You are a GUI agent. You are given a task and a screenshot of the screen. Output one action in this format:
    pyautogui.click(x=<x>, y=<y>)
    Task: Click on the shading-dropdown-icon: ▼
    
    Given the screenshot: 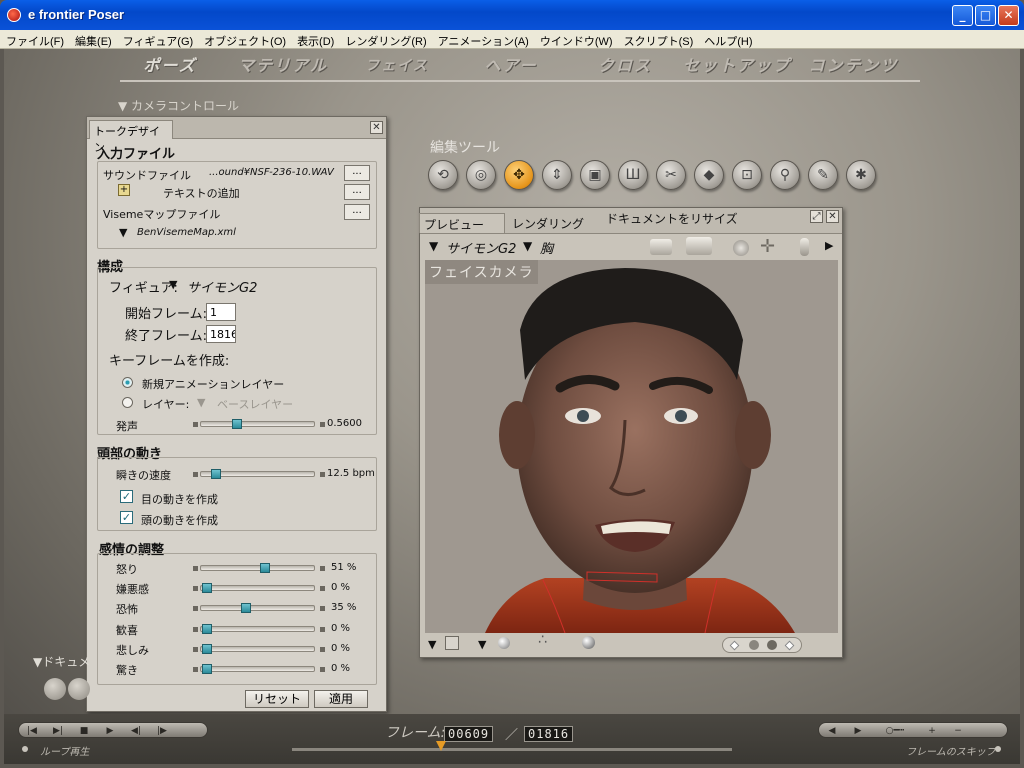 What is the action you would take?
    pyautogui.click(x=482, y=644)
    